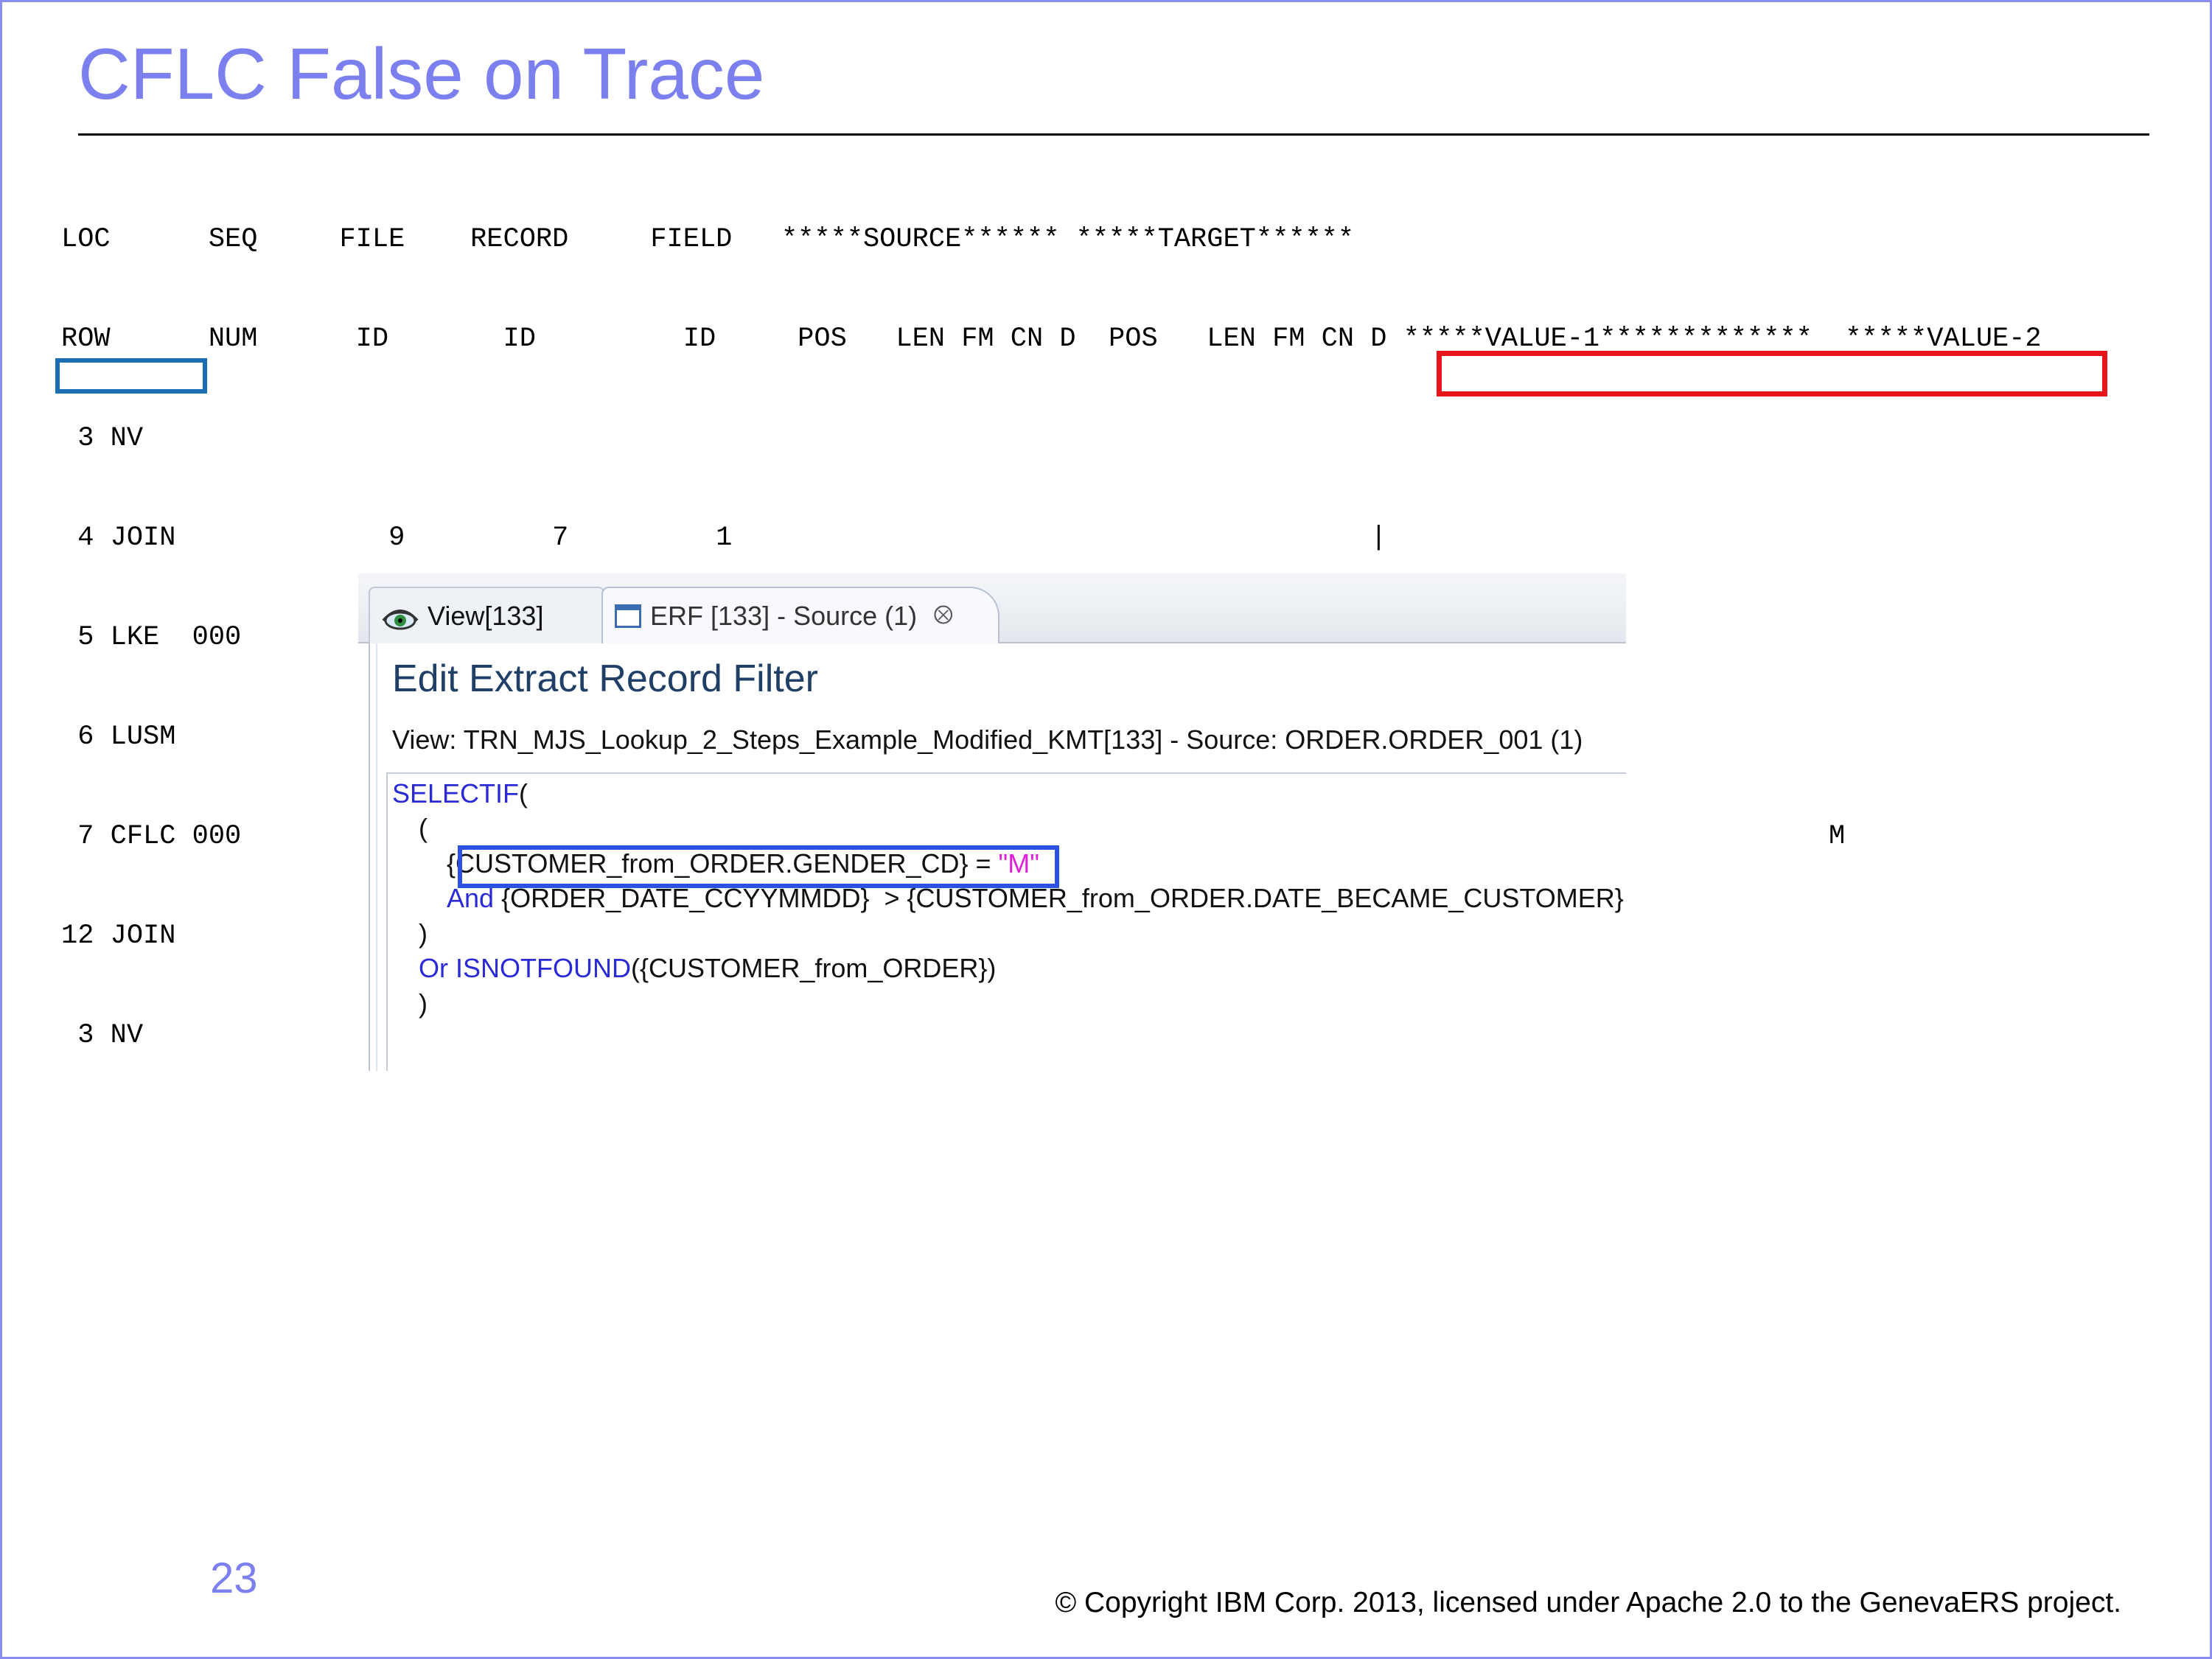 This screenshot has width=2212, height=1659. What do you see at coordinates (1772, 374) in the screenshot?
I see `value-highlight-box` at bounding box center [1772, 374].